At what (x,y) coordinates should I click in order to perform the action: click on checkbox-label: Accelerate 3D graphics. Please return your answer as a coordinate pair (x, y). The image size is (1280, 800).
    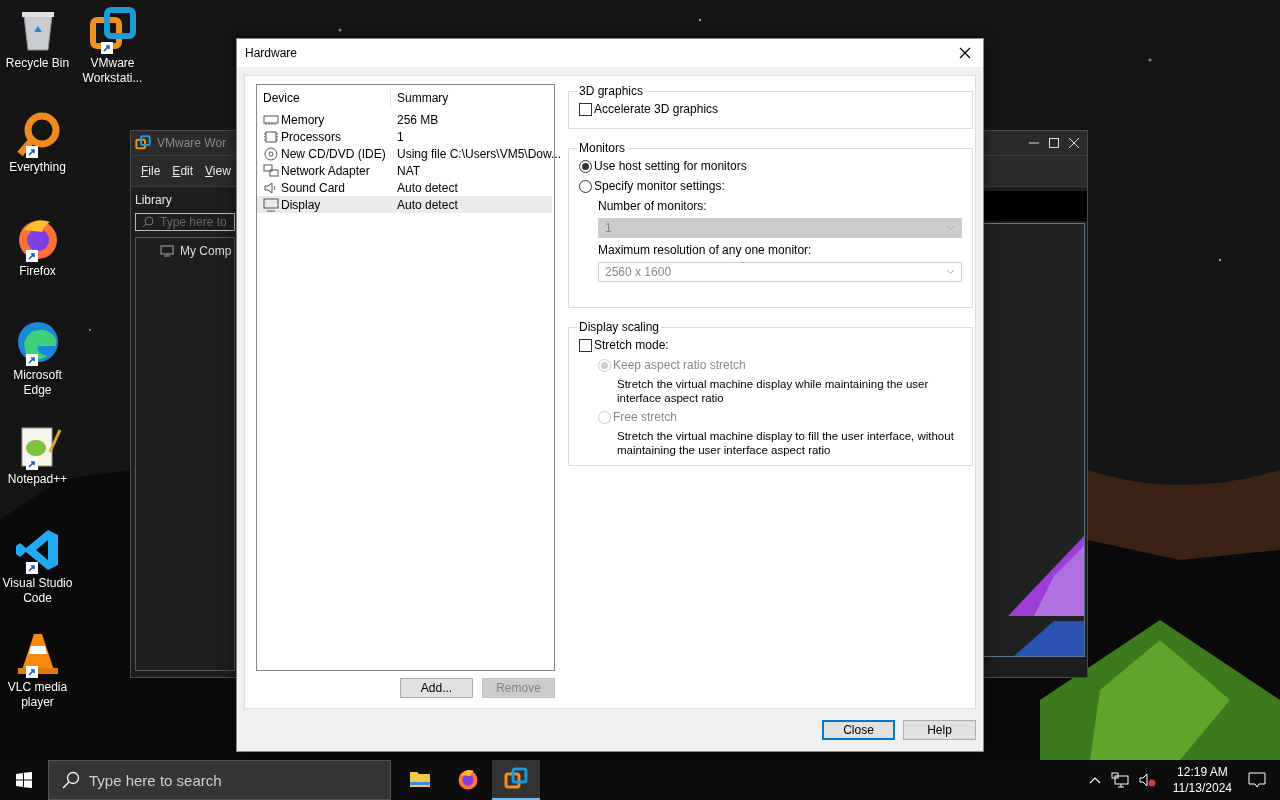
    Looking at the image, I should click on (656, 109).